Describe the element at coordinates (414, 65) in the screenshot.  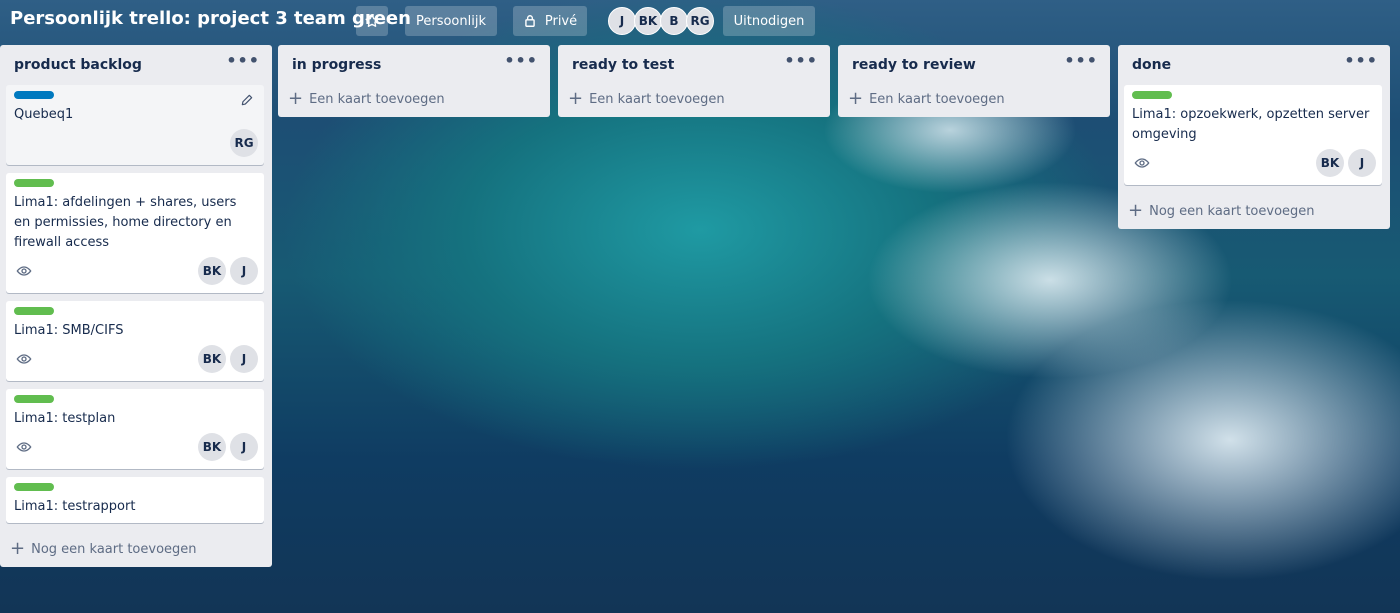
I see `list-header: in progress •••` at that location.